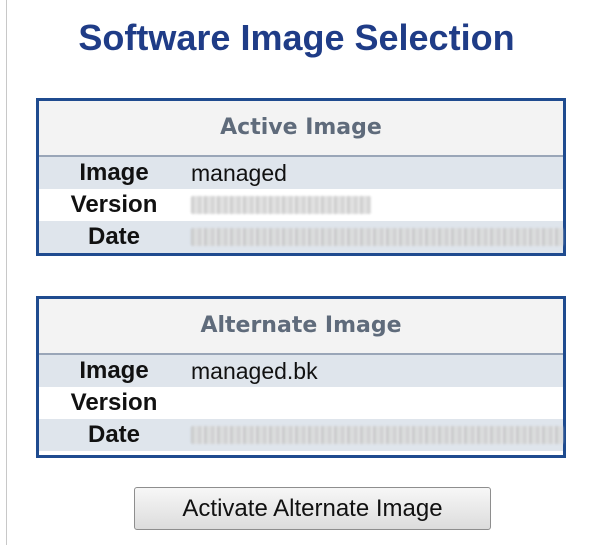 Image resolution: width=593 pixels, height=545 pixels. What do you see at coordinates (301, 129) in the screenshot?
I see `active-image-header: Active Image` at bounding box center [301, 129].